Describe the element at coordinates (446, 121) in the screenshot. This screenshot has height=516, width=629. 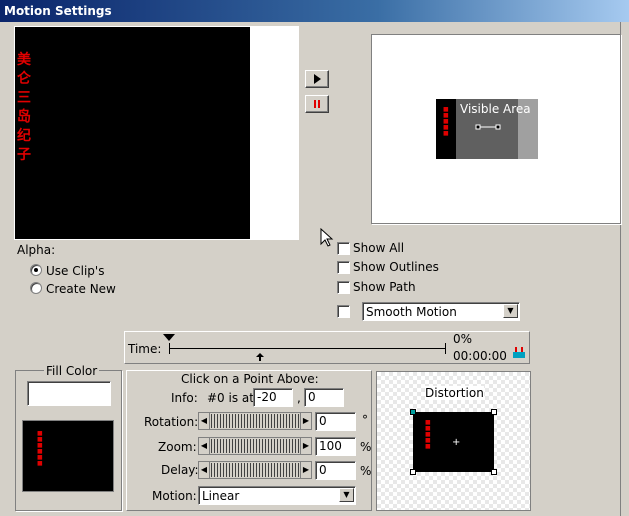
I see `thumb-dots: ■ ■ ■ ■ ■` at that location.